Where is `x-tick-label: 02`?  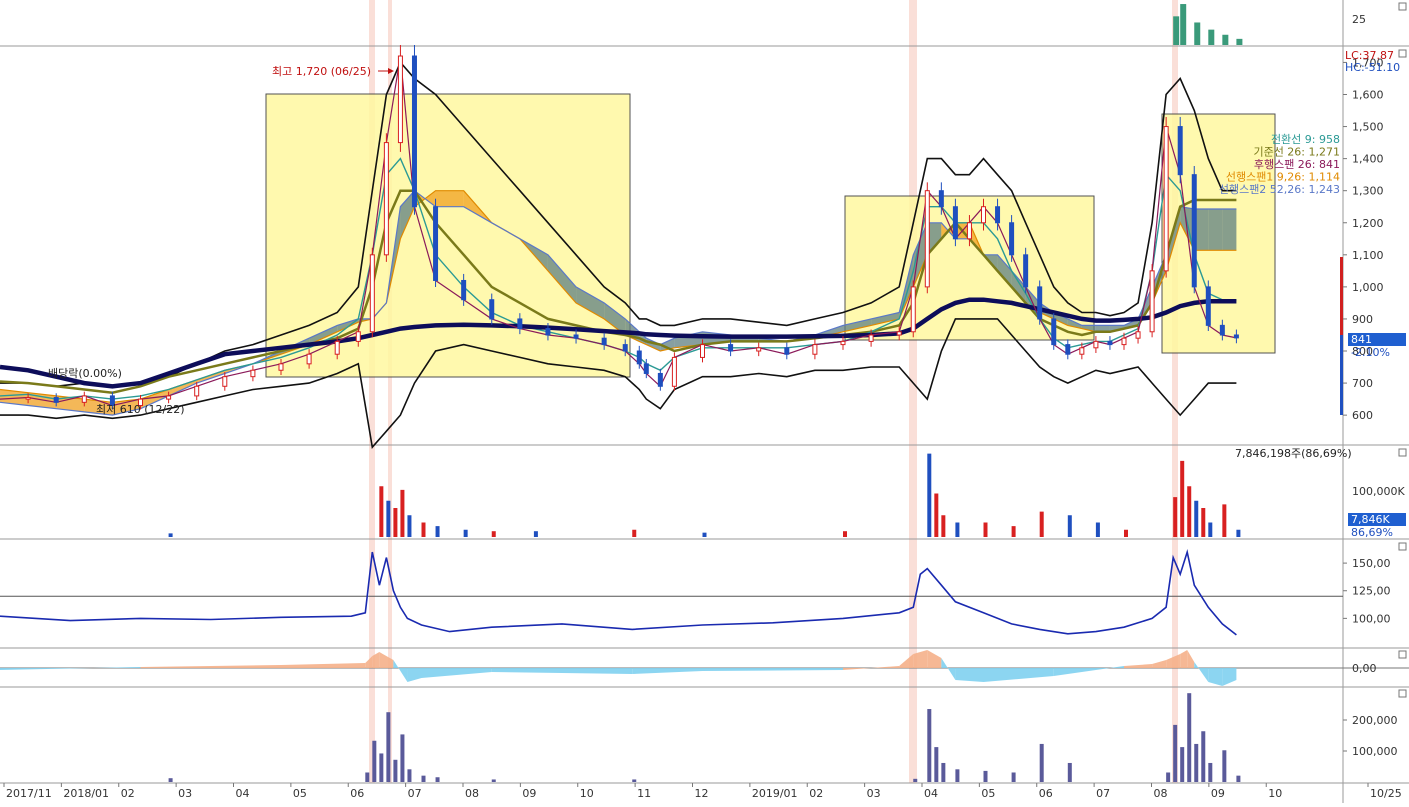
x-tick-label: 02 is located at coordinates (128, 793).